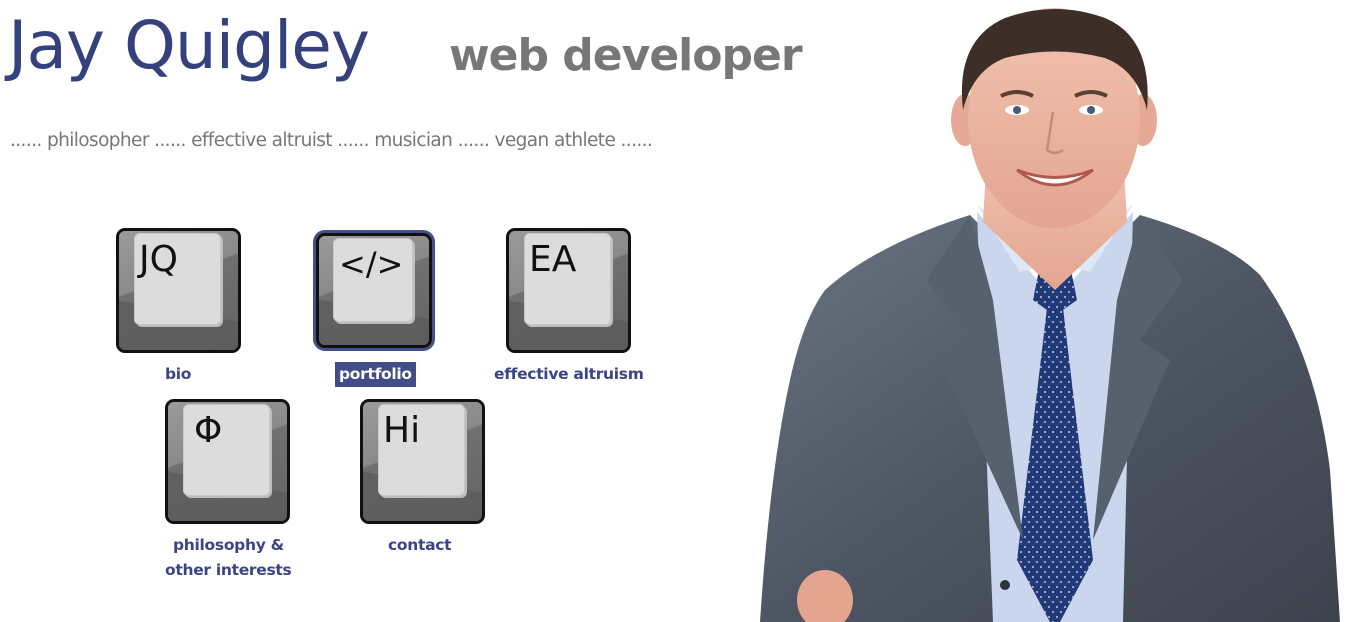 Image resolution: width=1366 pixels, height=622 pixels. Describe the element at coordinates (626, 55) in the screenshot. I see `site-subtitle: web developer` at that location.